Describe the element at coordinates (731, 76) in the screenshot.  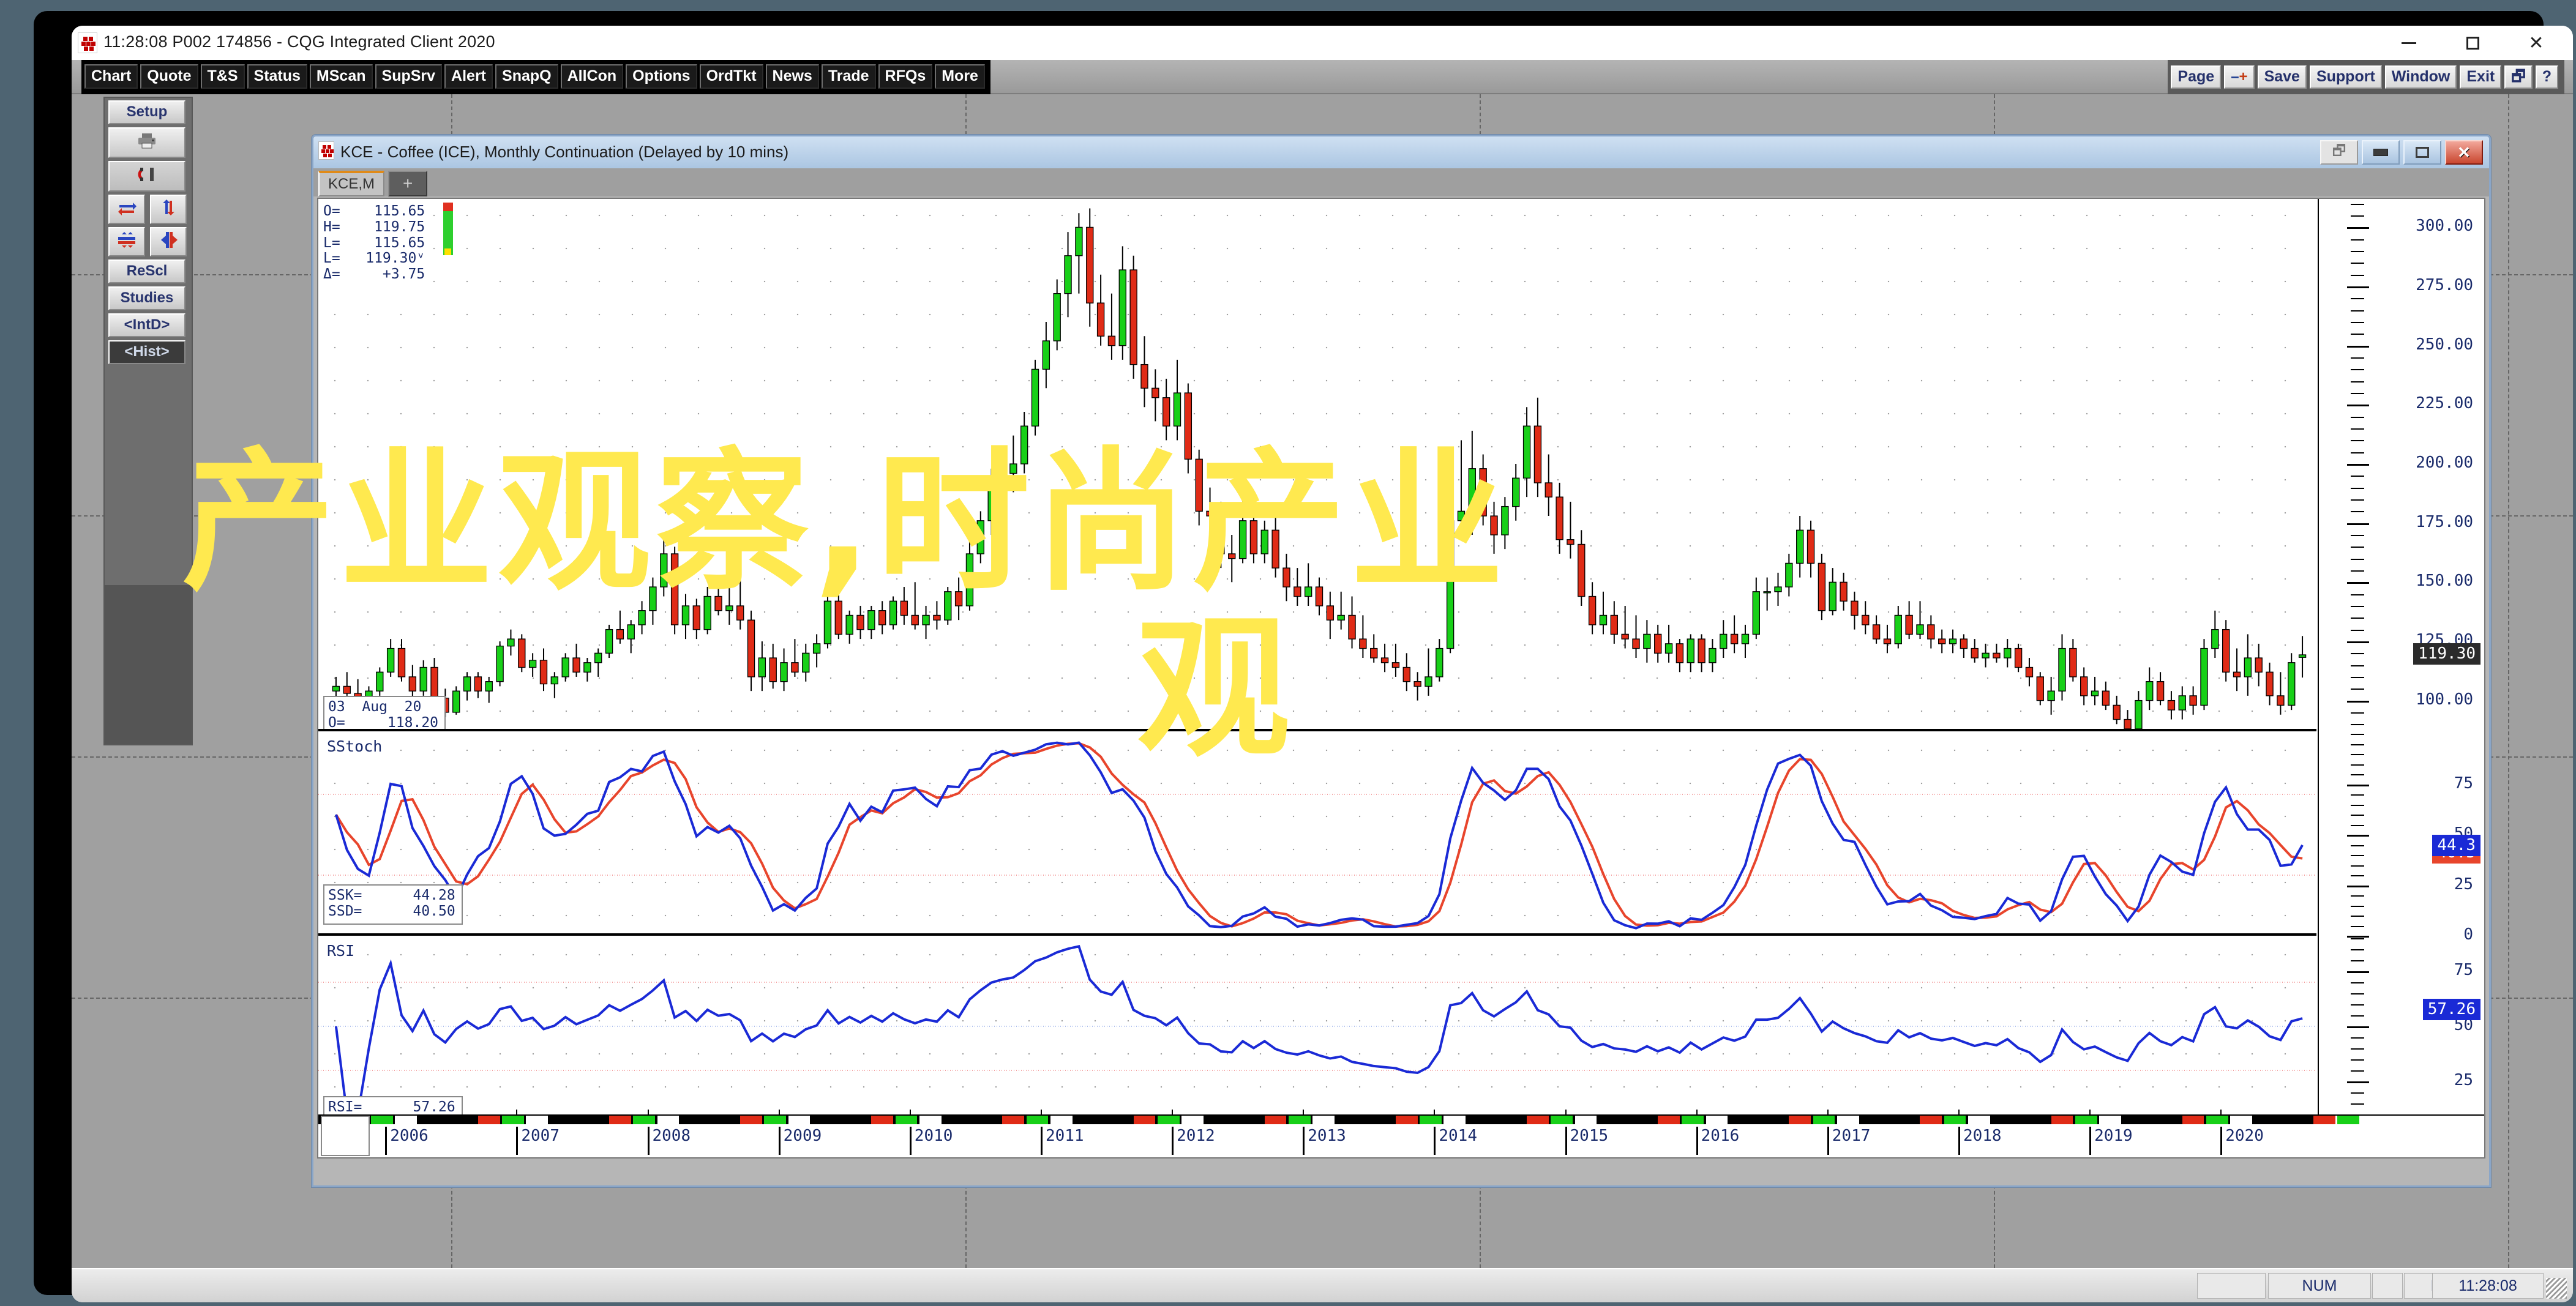
I see `menu-button-ordtkt: OrdTkt` at that location.